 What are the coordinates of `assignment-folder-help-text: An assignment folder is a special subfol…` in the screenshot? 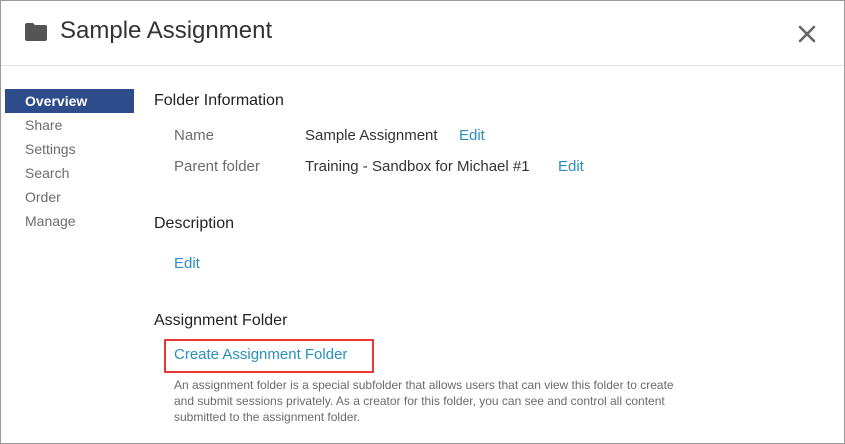 It's located at (424, 401).